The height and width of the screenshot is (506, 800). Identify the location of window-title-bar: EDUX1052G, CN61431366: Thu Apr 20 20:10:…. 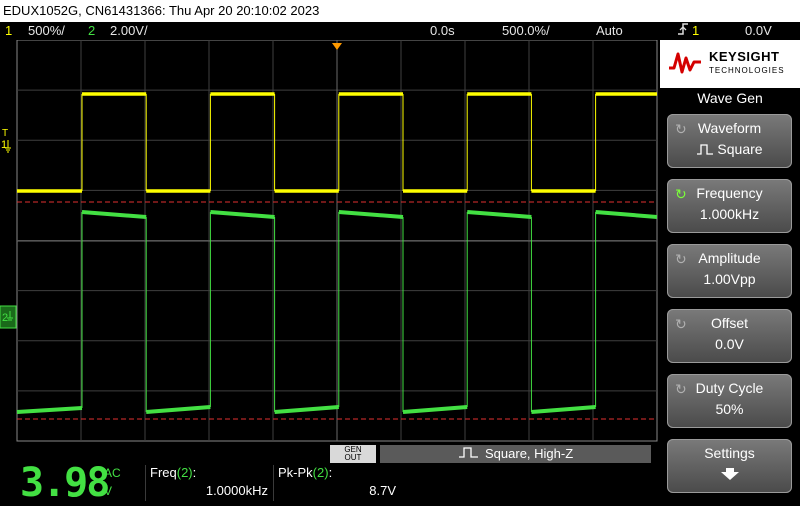
(400, 11).